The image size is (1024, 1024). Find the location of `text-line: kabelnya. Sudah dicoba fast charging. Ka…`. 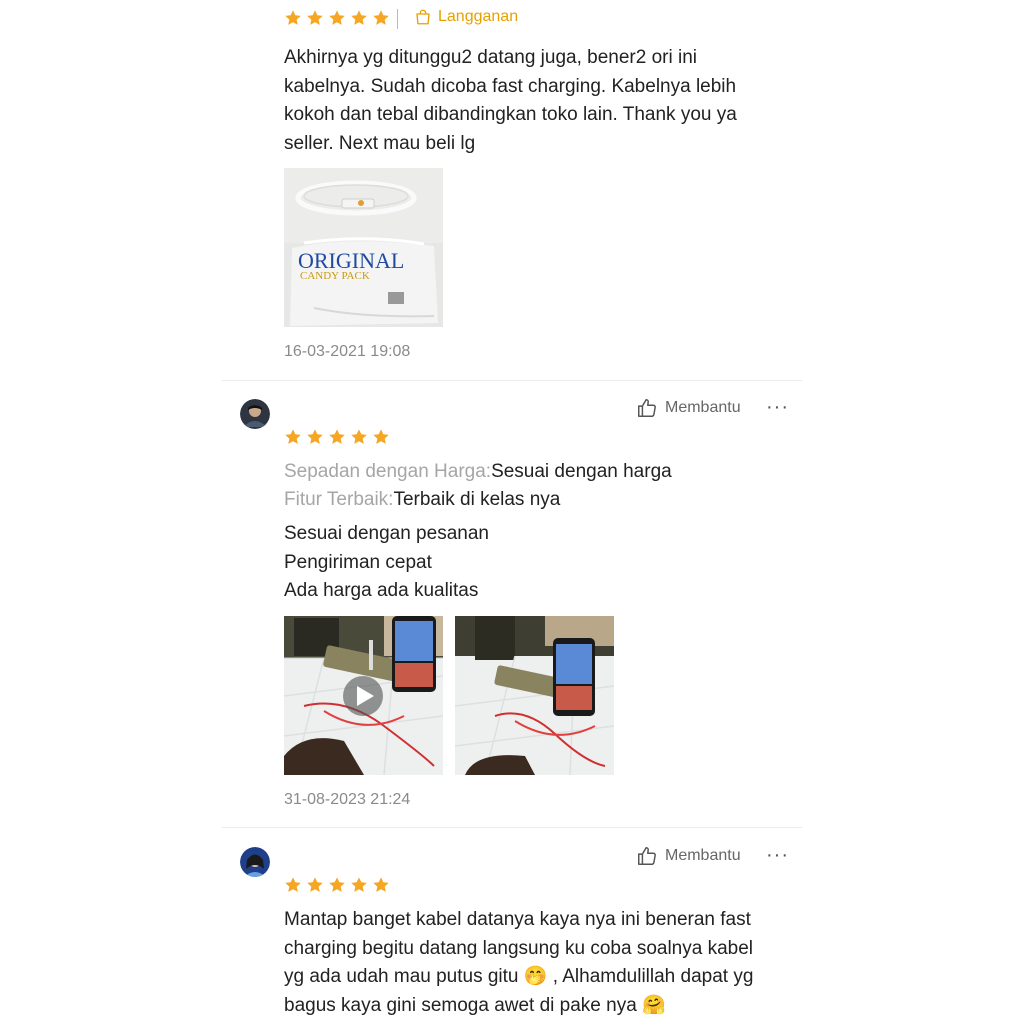

text-line: kabelnya. Sudah dicoba fast charging. Ka… is located at coordinates (510, 86).